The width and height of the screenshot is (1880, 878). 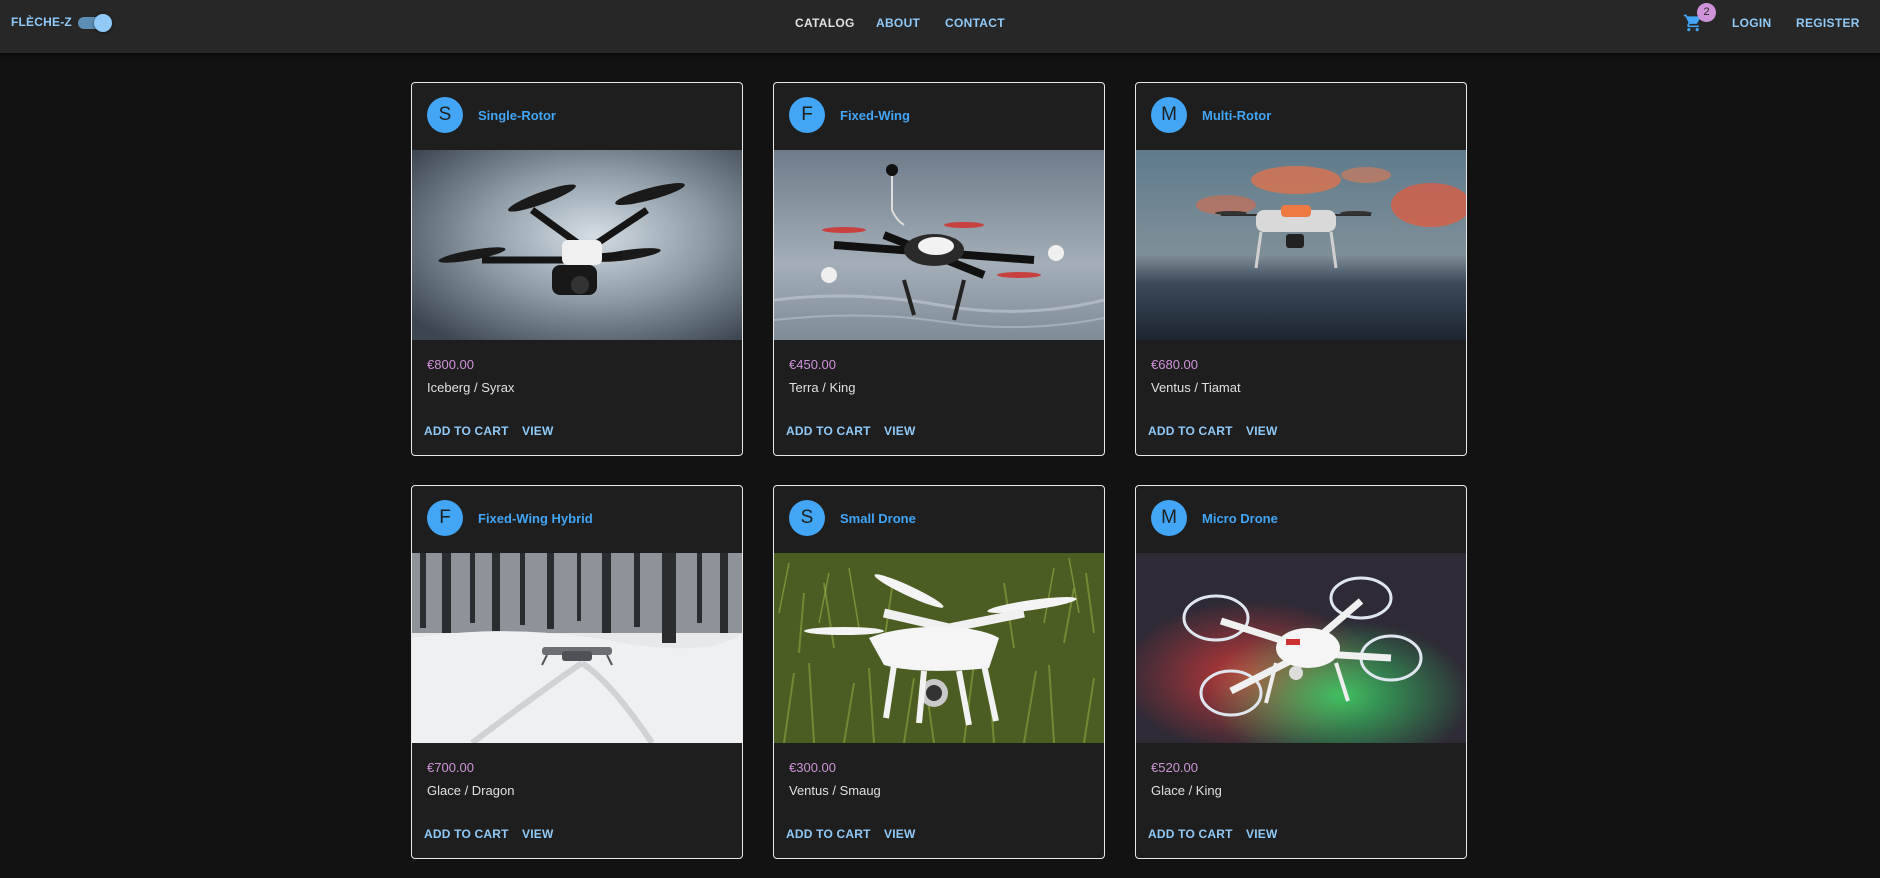 I want to click on product-vendor: Glace / Dragon, so click(x=471, y=790).